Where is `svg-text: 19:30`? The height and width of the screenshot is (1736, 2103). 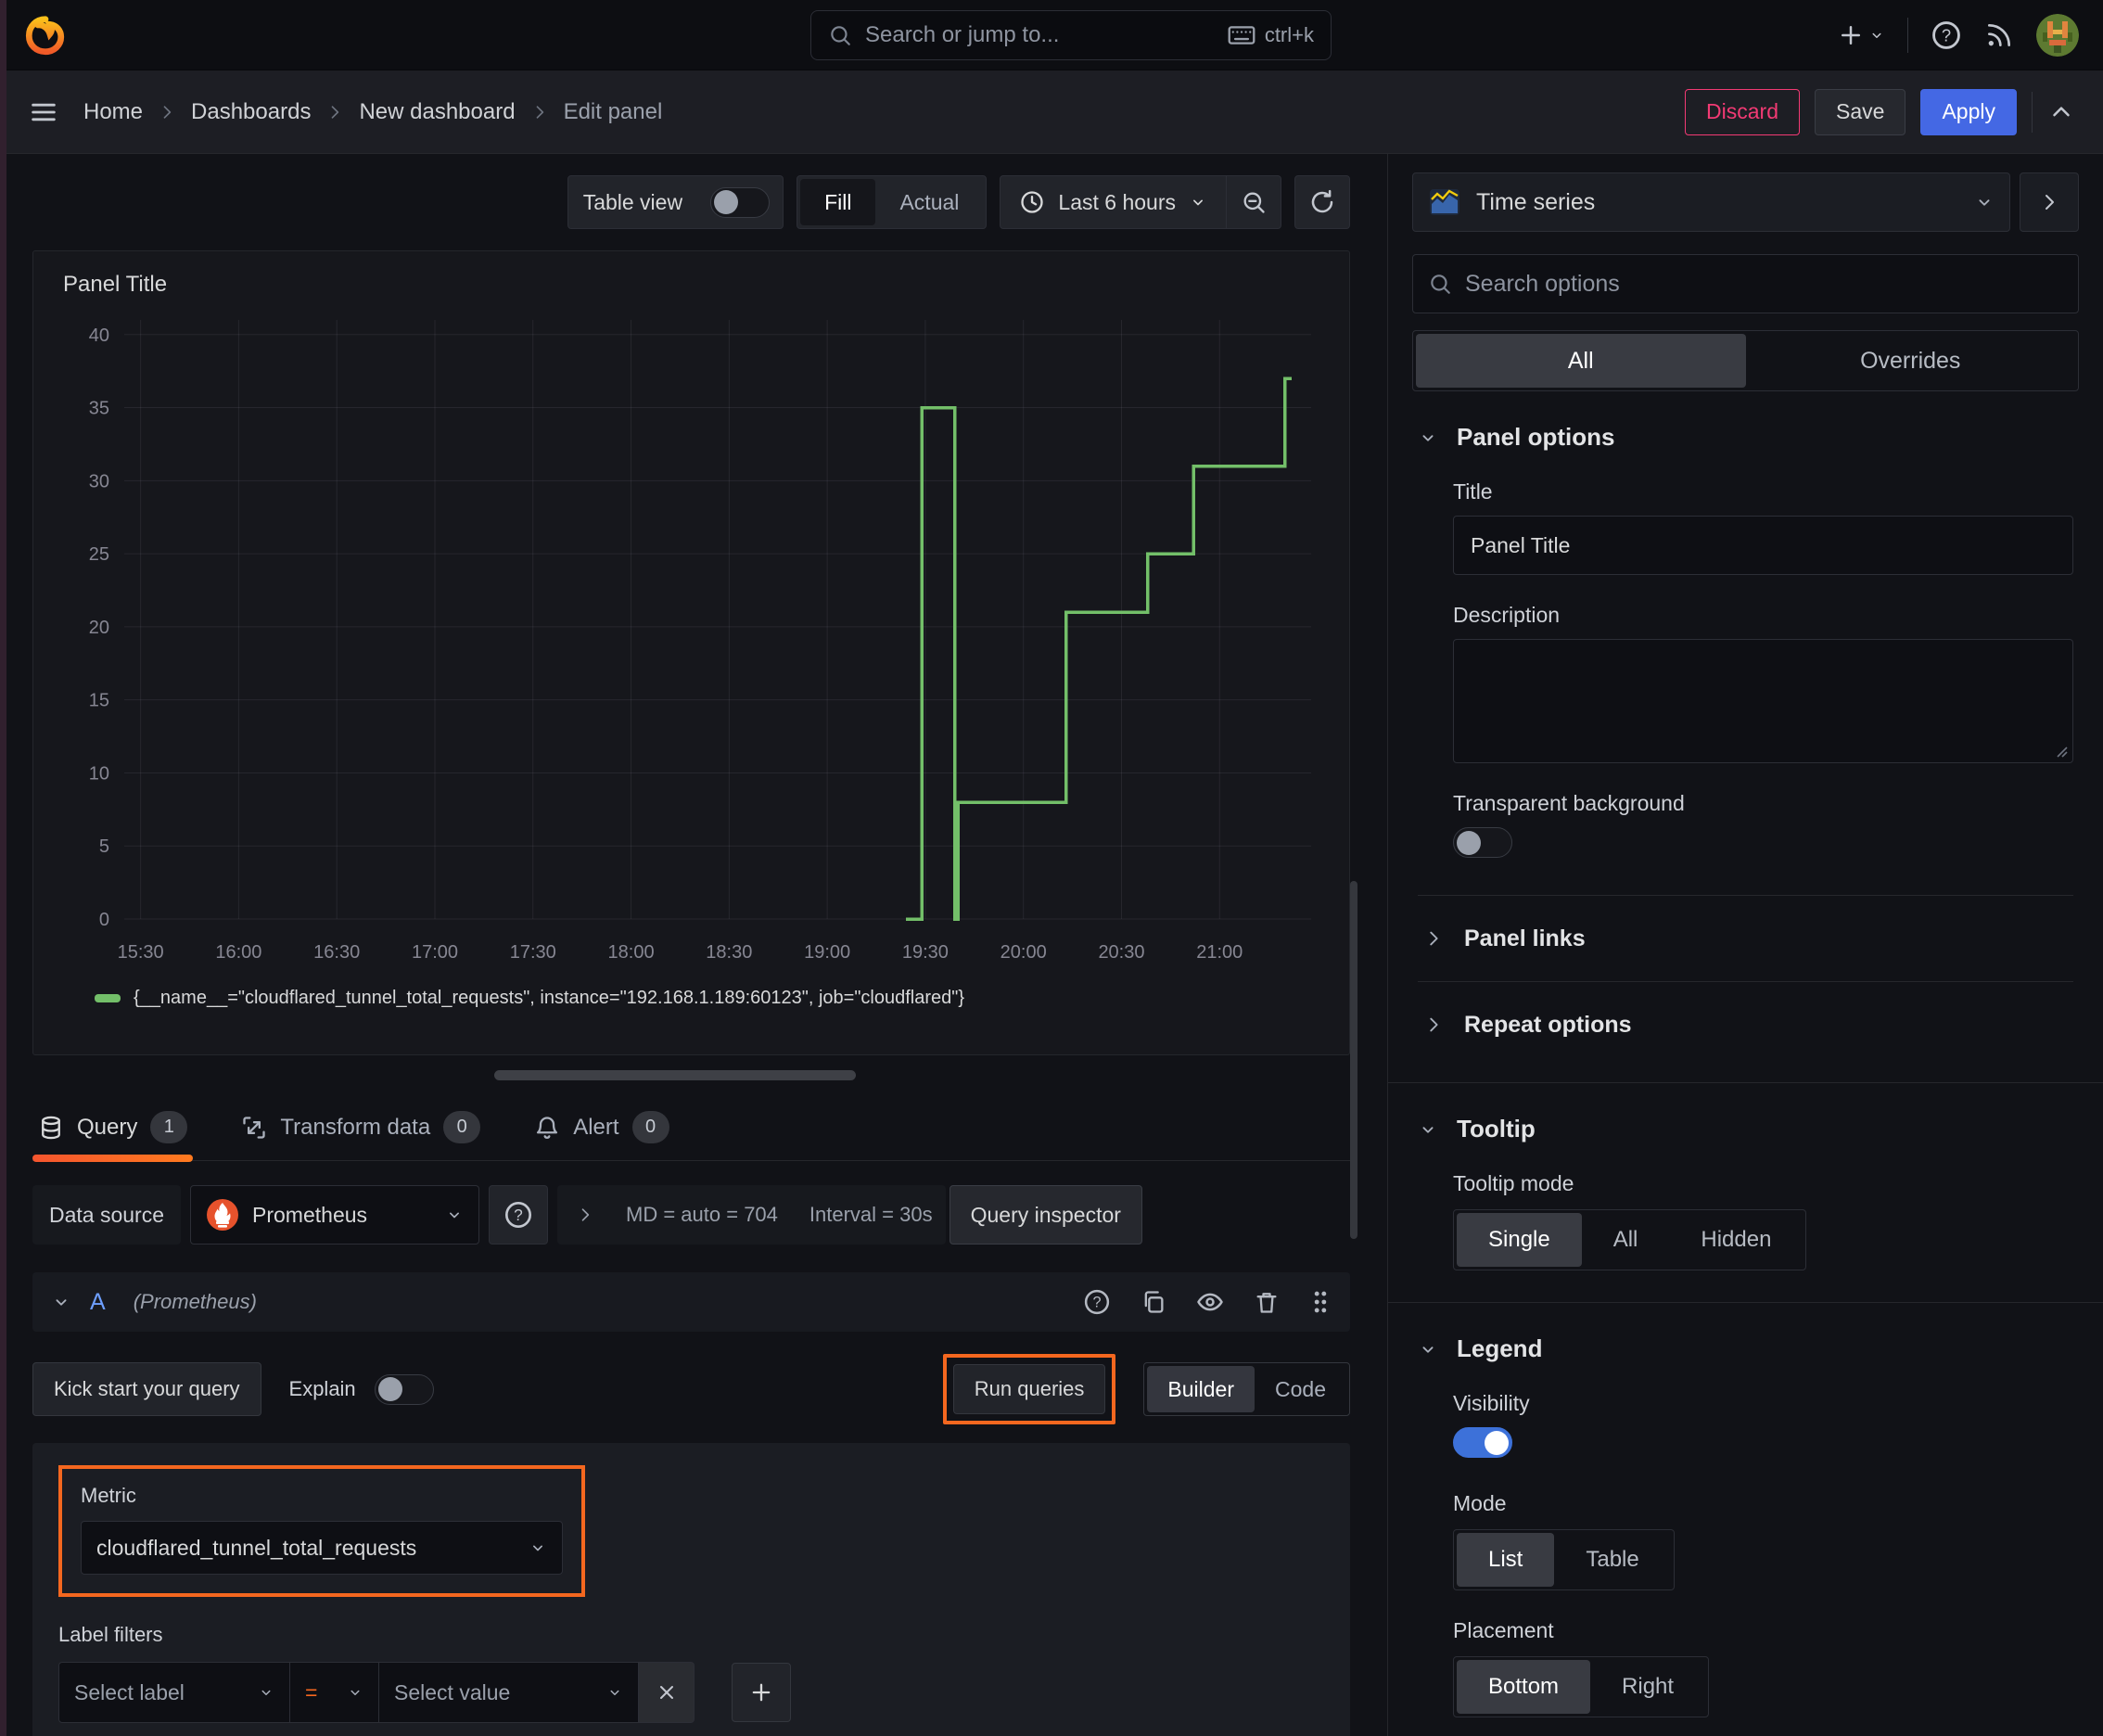
svg-text: 19:30 is located at coordinates (925, 953).